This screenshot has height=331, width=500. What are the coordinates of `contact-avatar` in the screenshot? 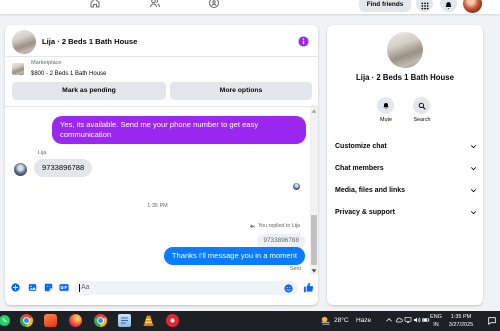 It's located at (20, 169).